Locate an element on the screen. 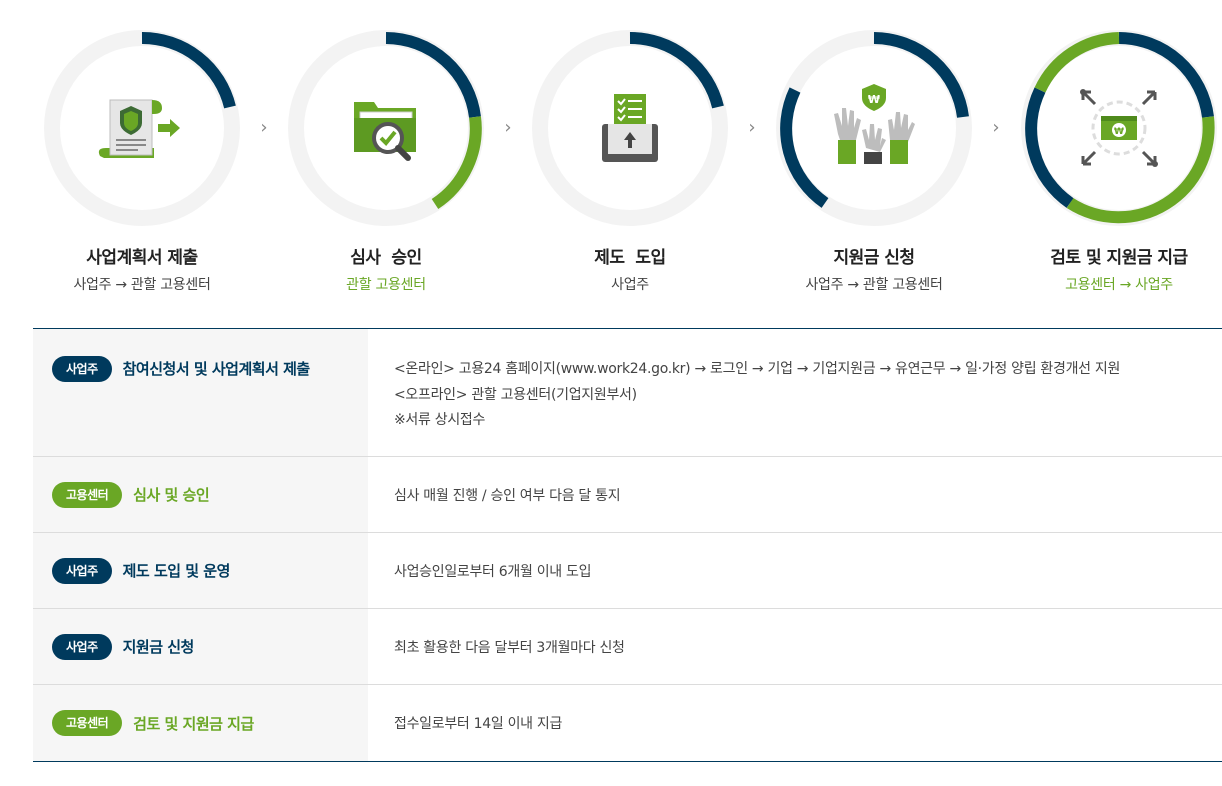 The image size is (1222, 786). row-header: 고용센터 검토 및 지원금 지급 is located at coordinates (200, 723).